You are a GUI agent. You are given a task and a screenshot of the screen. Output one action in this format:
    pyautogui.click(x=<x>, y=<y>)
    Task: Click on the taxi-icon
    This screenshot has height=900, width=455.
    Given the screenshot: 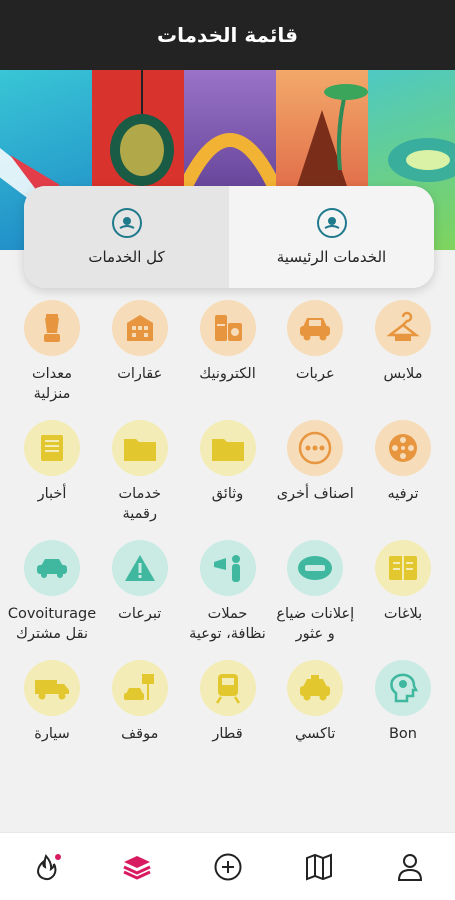 What is the action you would take?
    pyautogui.click(x=315, y=688)
    